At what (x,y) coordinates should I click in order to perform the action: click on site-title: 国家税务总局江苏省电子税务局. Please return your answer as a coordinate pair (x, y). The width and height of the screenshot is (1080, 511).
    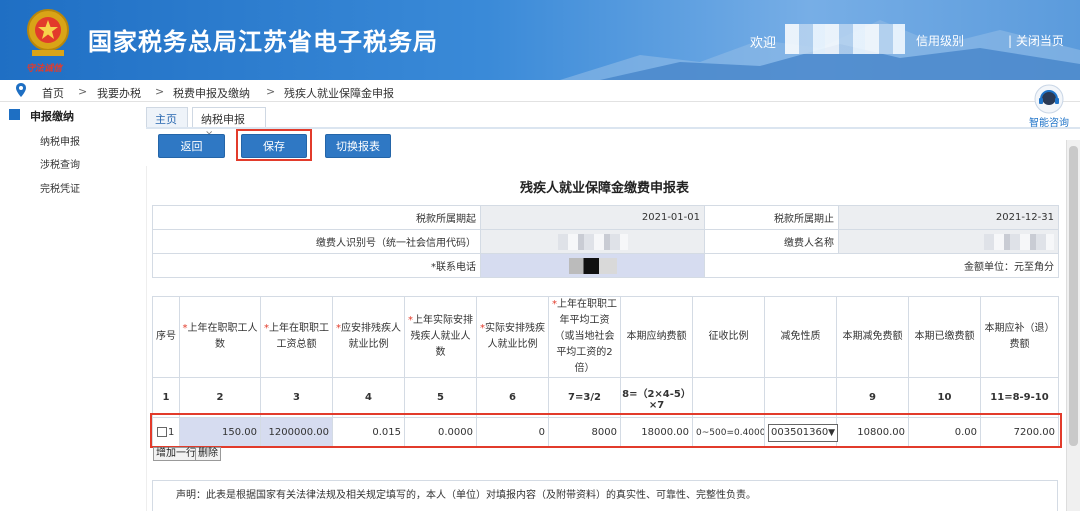
    Looking at the image, I should click on (263, 42).